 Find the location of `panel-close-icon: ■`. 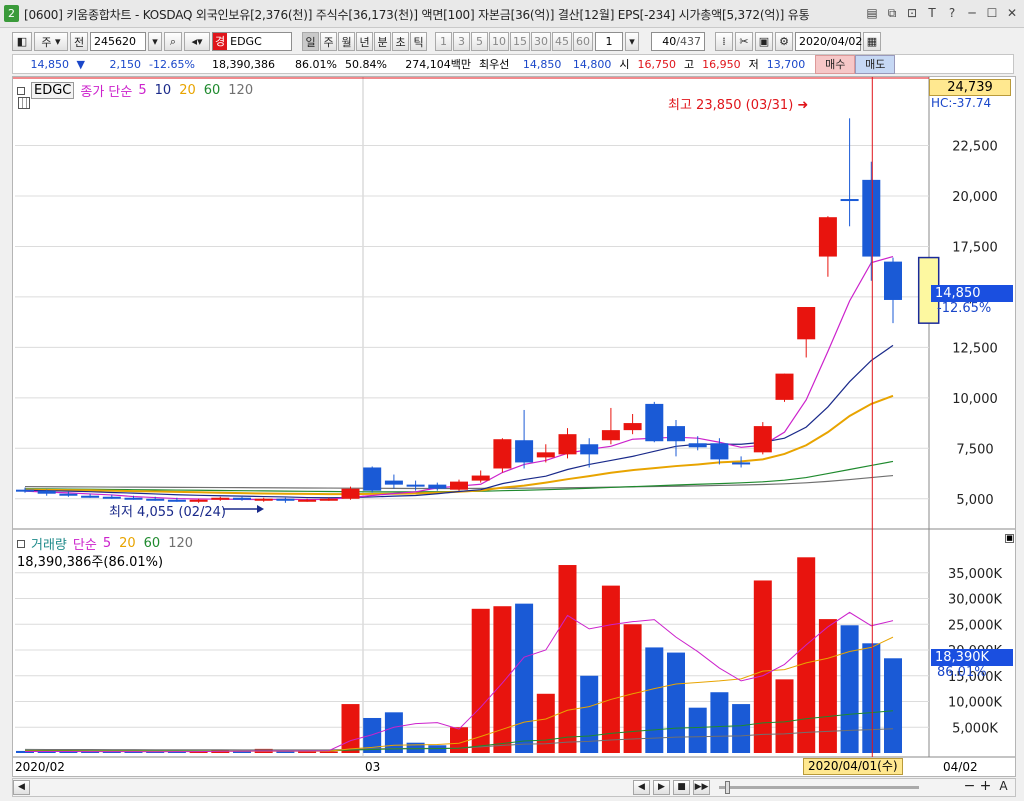

panel-close-icon: ■ is located at coordinates (1009, 538).